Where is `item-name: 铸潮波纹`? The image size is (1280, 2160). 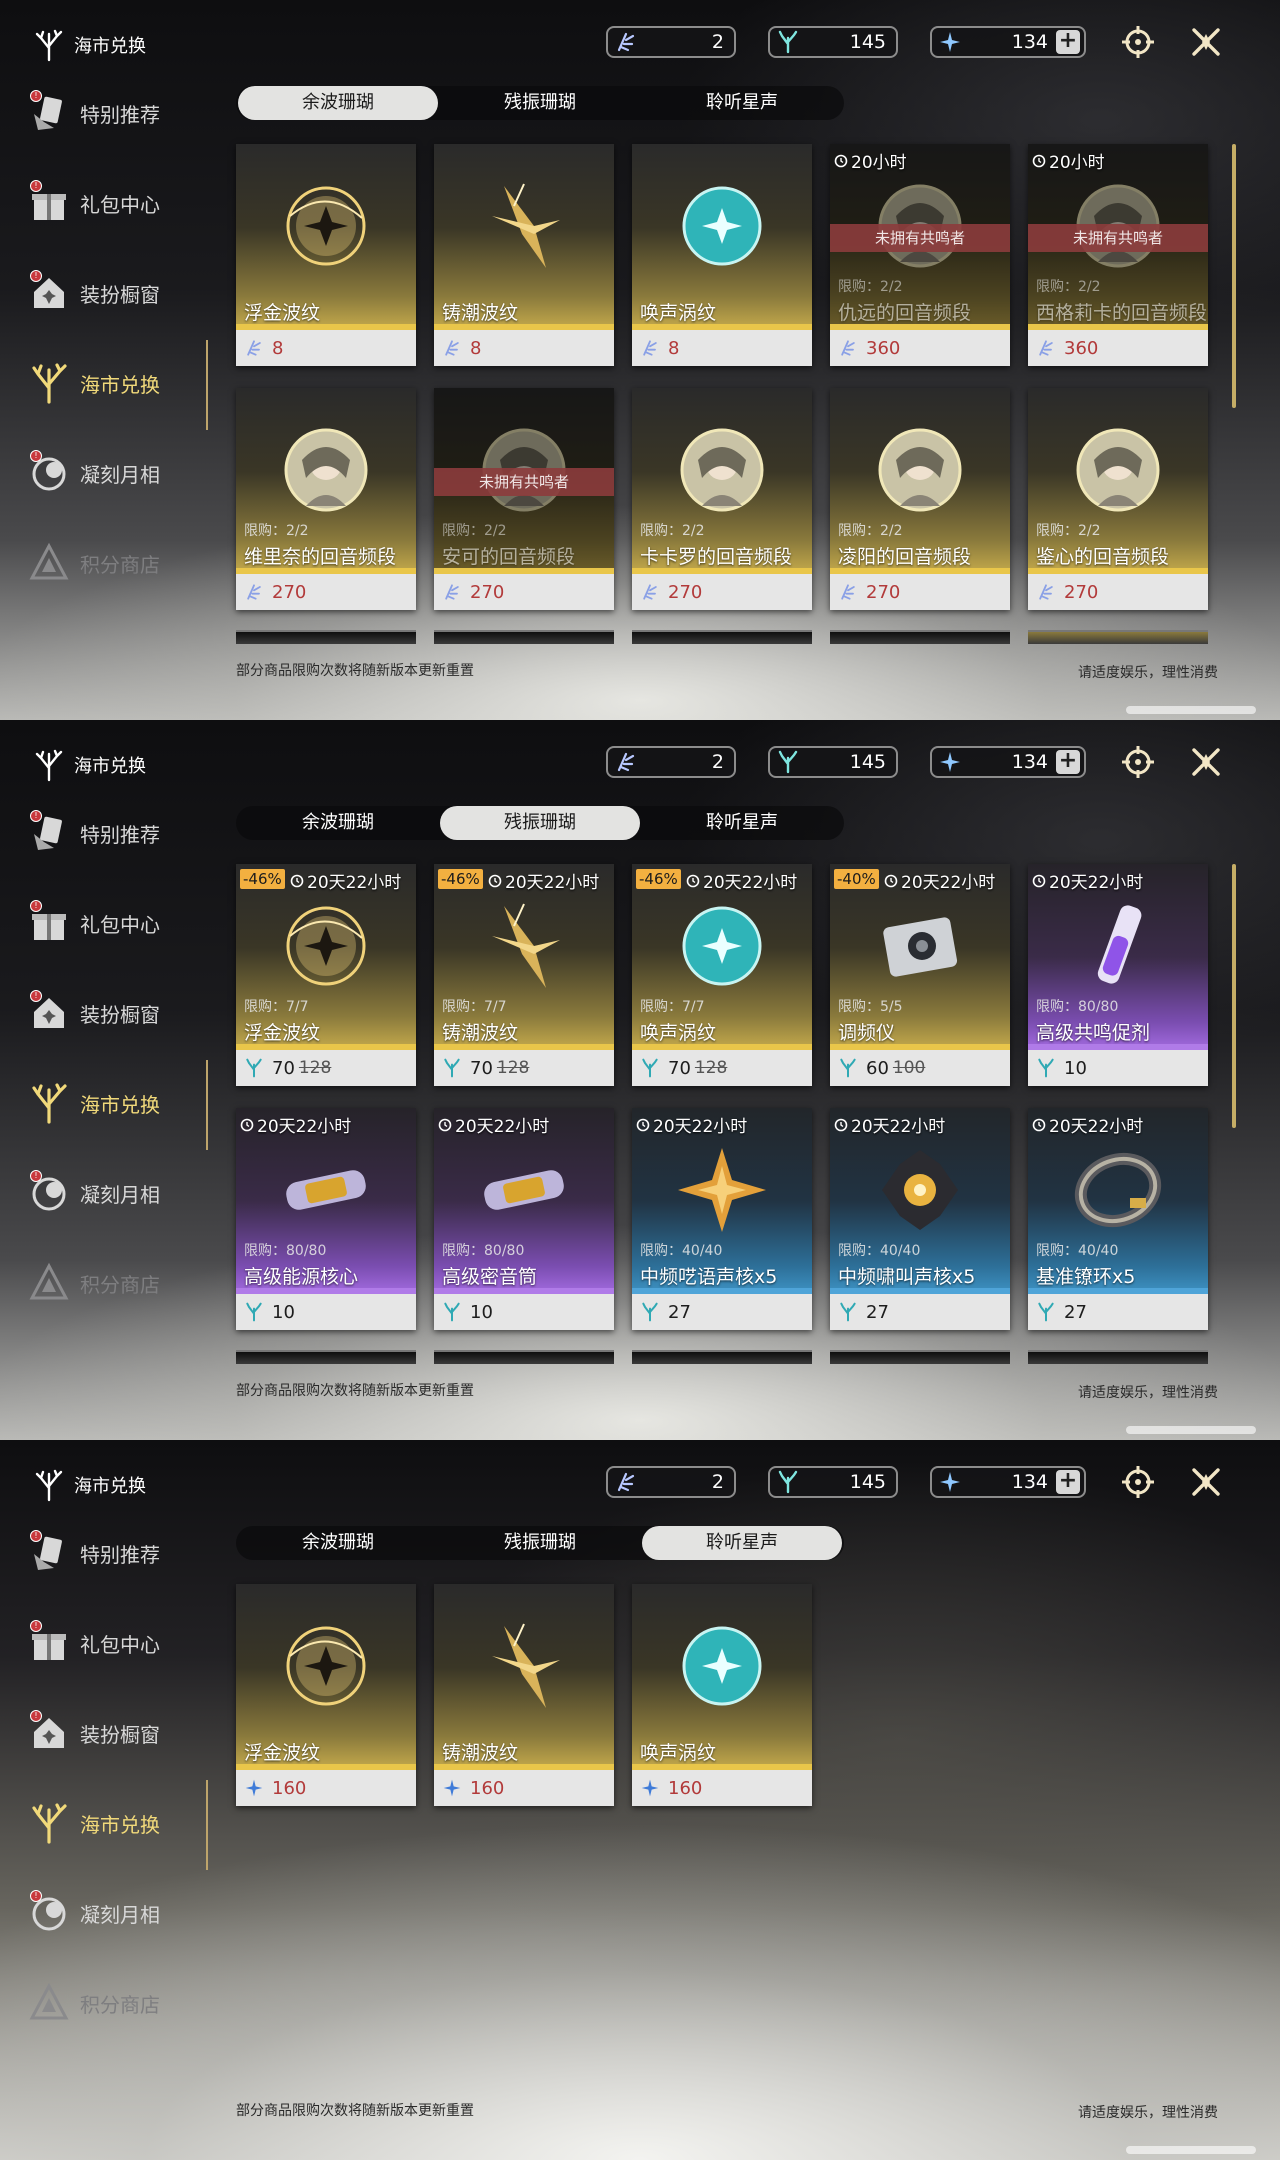 item-name: 铸潮波纹 is located at coordinates (480, 1033).